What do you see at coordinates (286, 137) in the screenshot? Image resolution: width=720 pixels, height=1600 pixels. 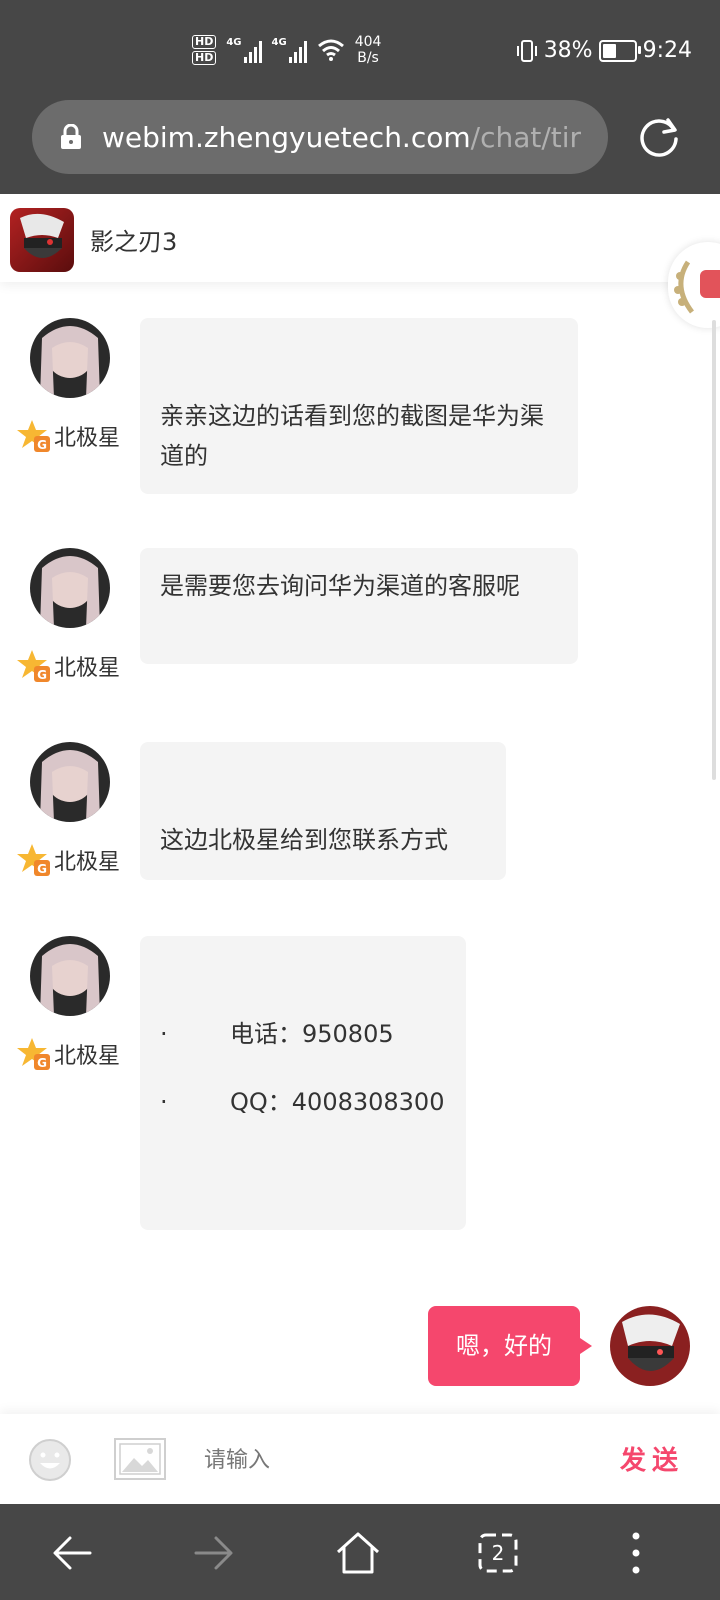 I see `url-host: webim.zhengyuetech.com` at bounding box center [286, 137].